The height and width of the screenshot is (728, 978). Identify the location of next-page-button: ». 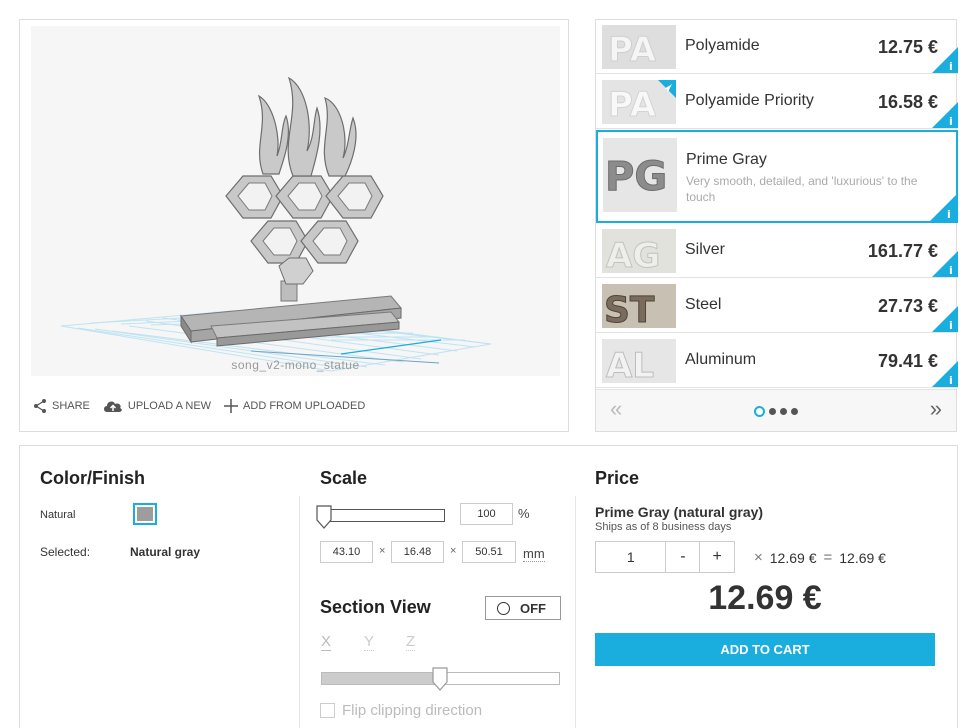
(936, 409).